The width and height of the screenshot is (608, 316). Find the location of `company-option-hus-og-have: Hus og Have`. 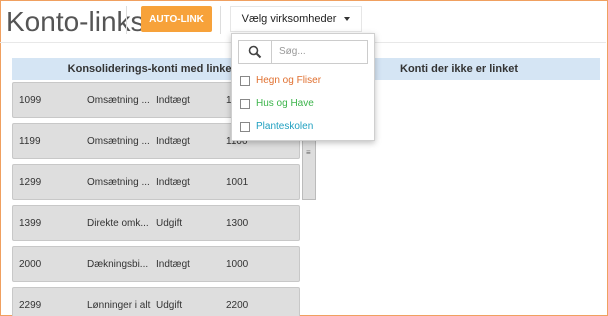

company-option-hus-og-have: Hus og Have is located at coordinates (277, 103).